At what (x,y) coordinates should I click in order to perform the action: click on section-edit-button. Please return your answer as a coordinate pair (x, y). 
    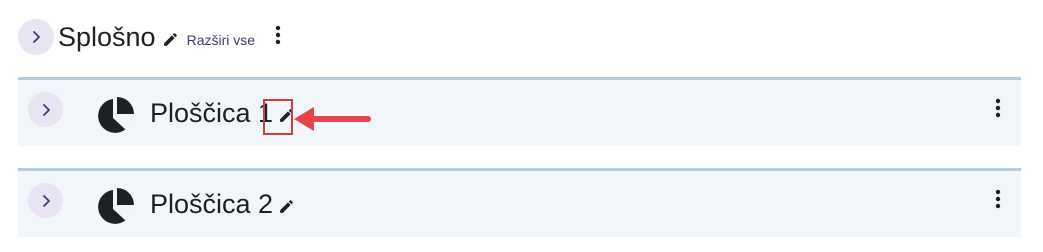
    Looking at the image, I should click on (170, 39).